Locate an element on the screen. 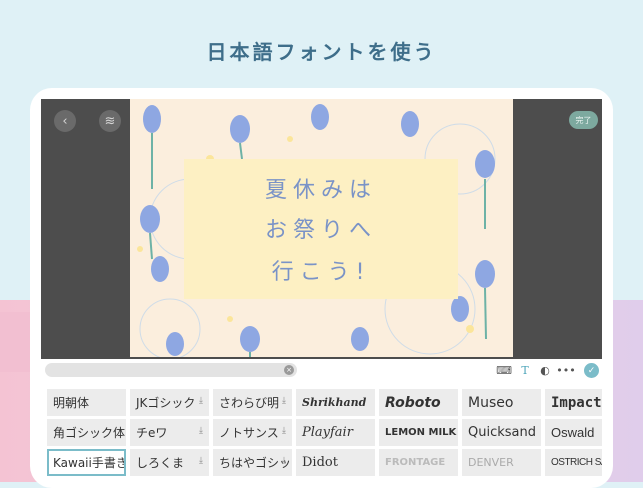  font-option: Shrikhand is located at coordinates (335, 402).